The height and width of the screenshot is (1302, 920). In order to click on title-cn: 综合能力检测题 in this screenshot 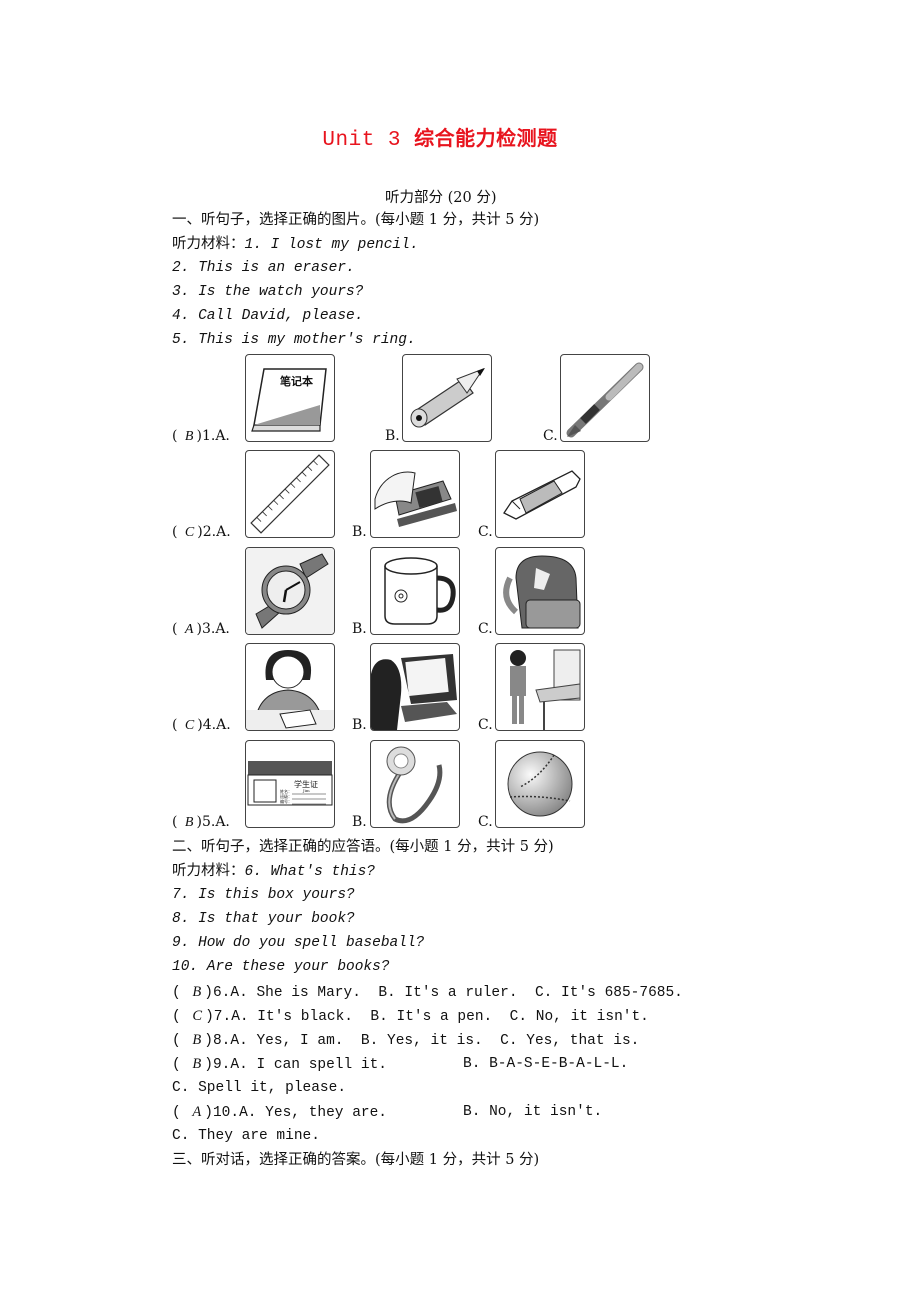, I will do `click(486, 138)`.